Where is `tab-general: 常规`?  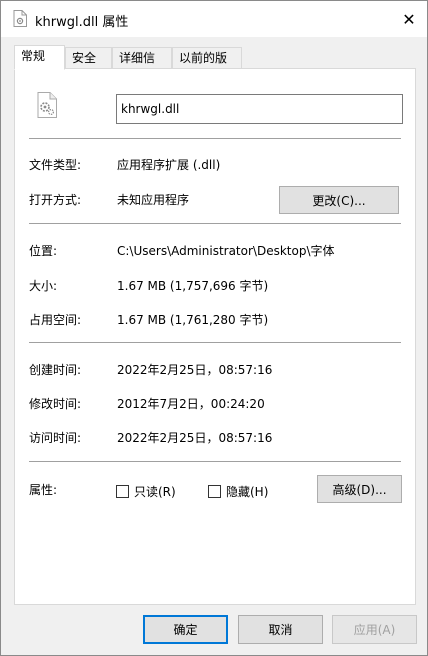 tab-general: 常规 is located at coordinates (39, 57).